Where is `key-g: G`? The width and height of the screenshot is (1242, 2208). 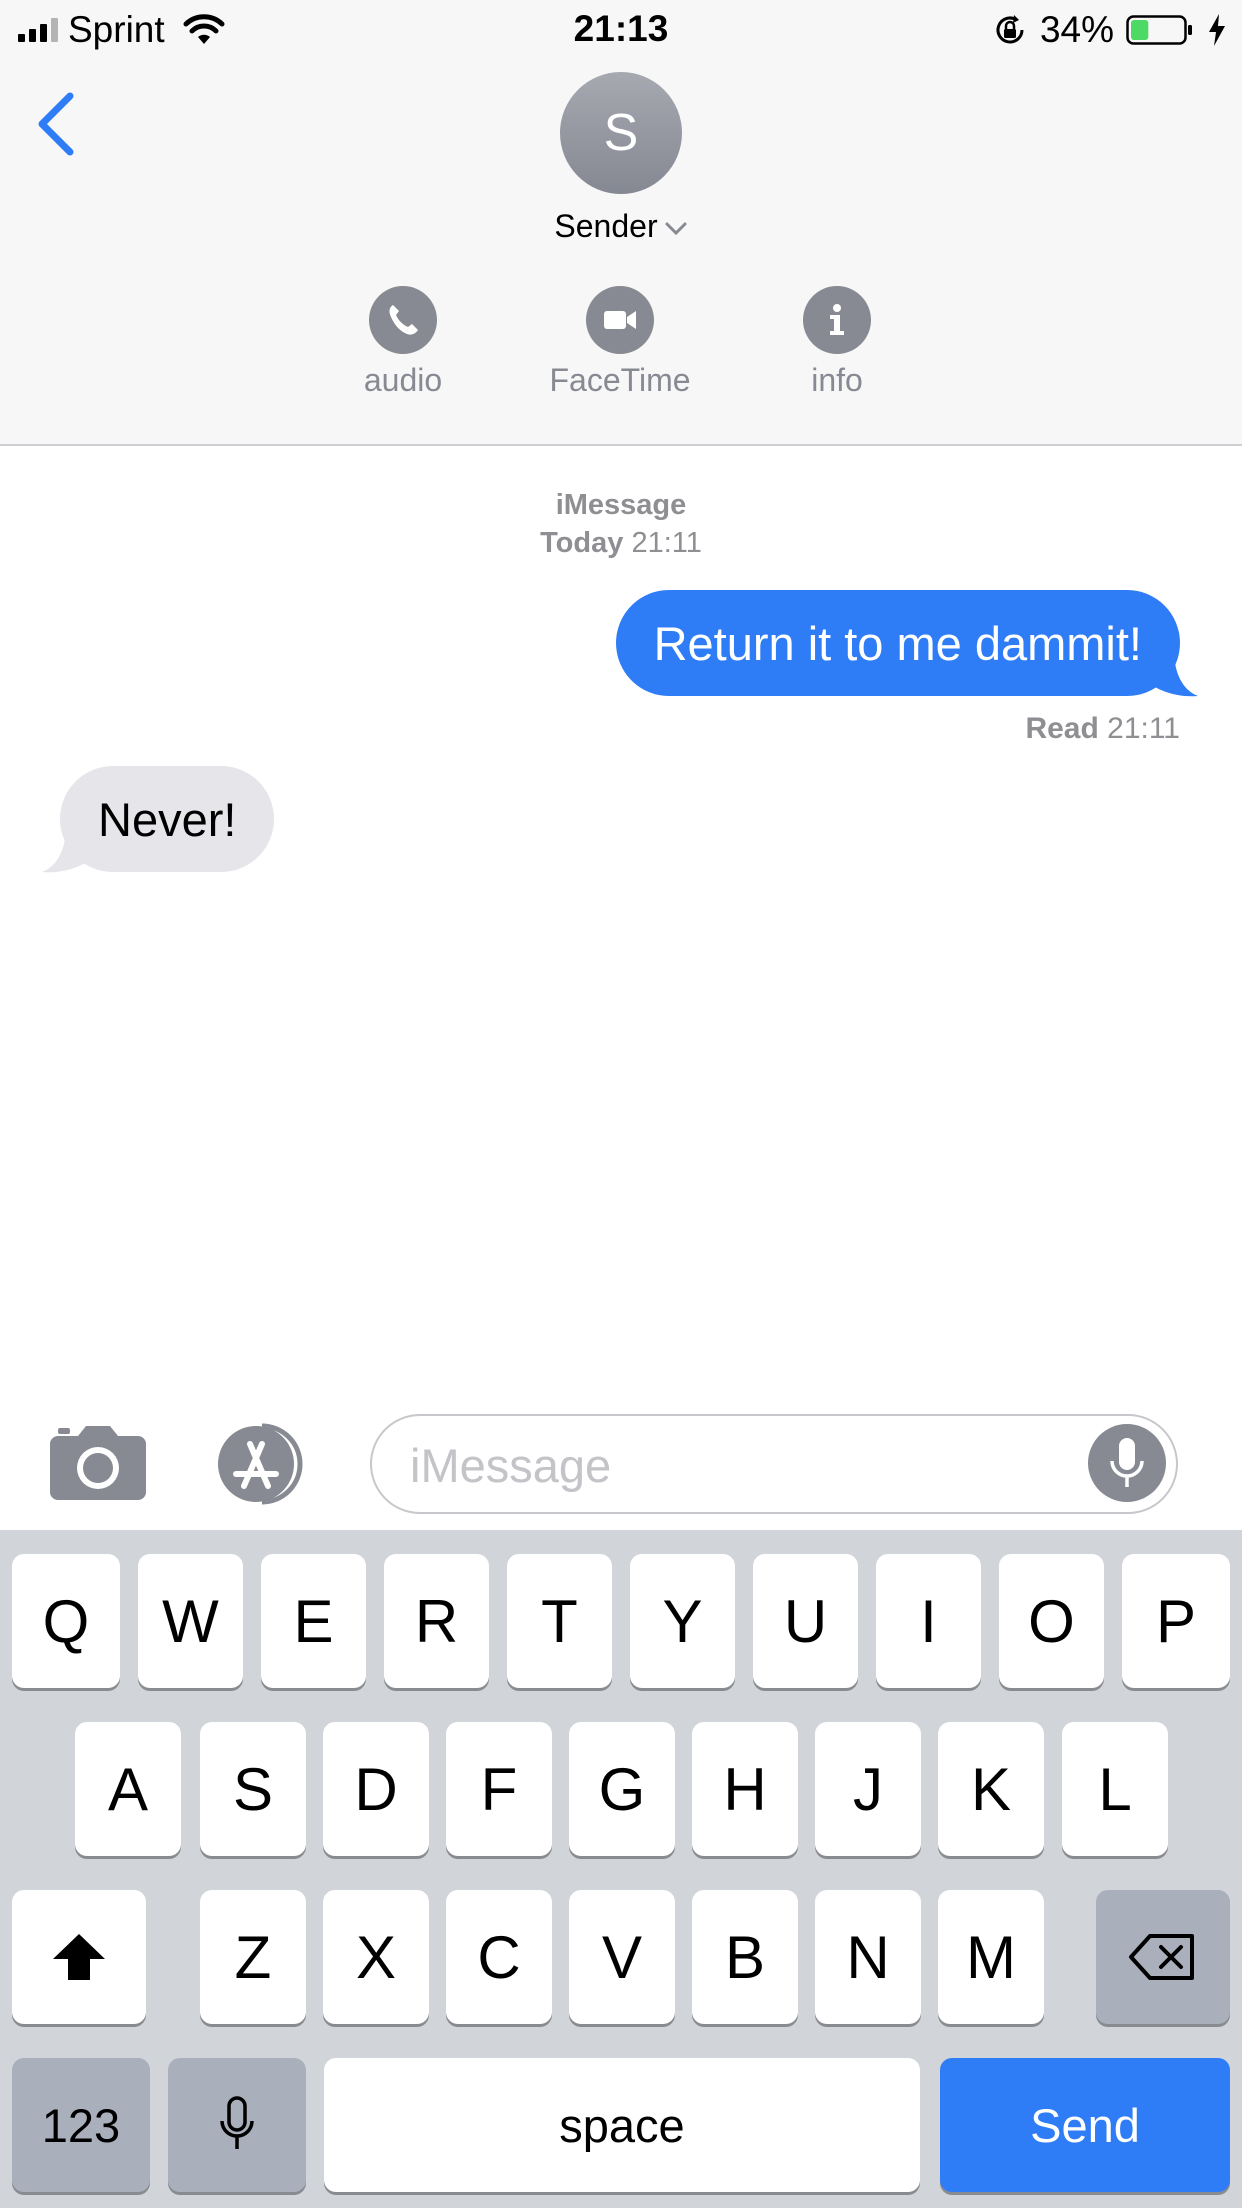
key-g: G is located at coordinates (622, 1789).